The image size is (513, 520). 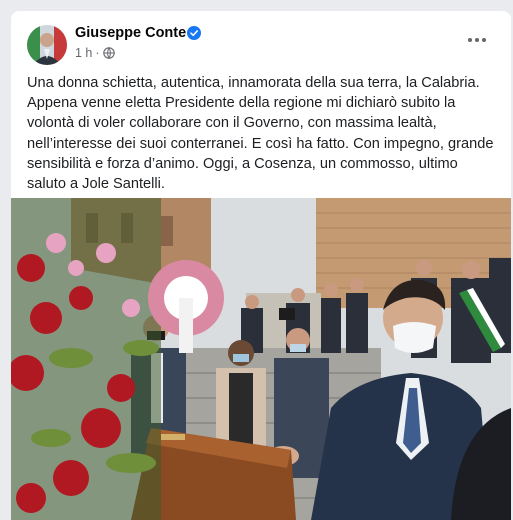 What do you see at coordinates (108, 53) in the screenshot?
I see `globe-icon` at bounding box center [108, 53].